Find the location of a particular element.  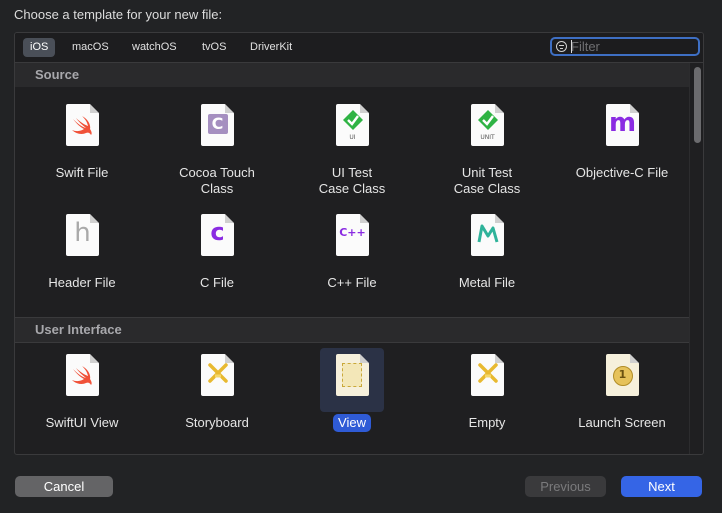

template-label: C File is located at coordinates (217, 282).